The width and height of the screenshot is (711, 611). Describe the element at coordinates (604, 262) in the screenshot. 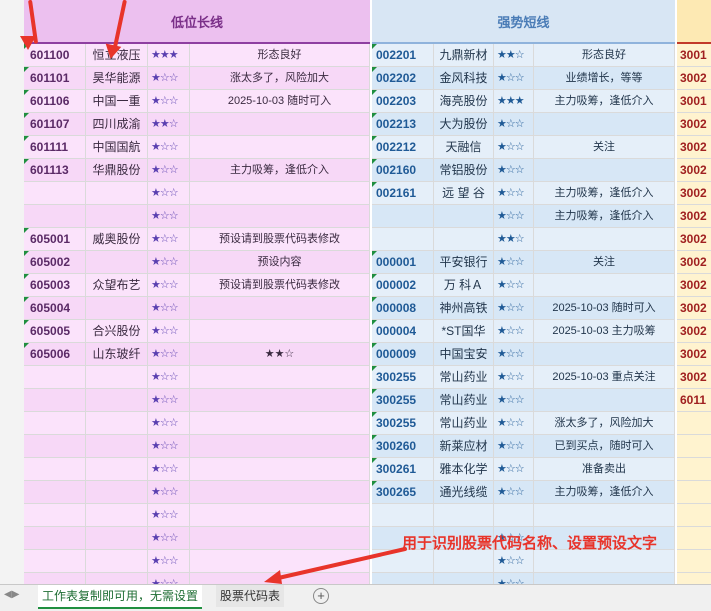

I see `mid-note-cell: 关注` at that location.